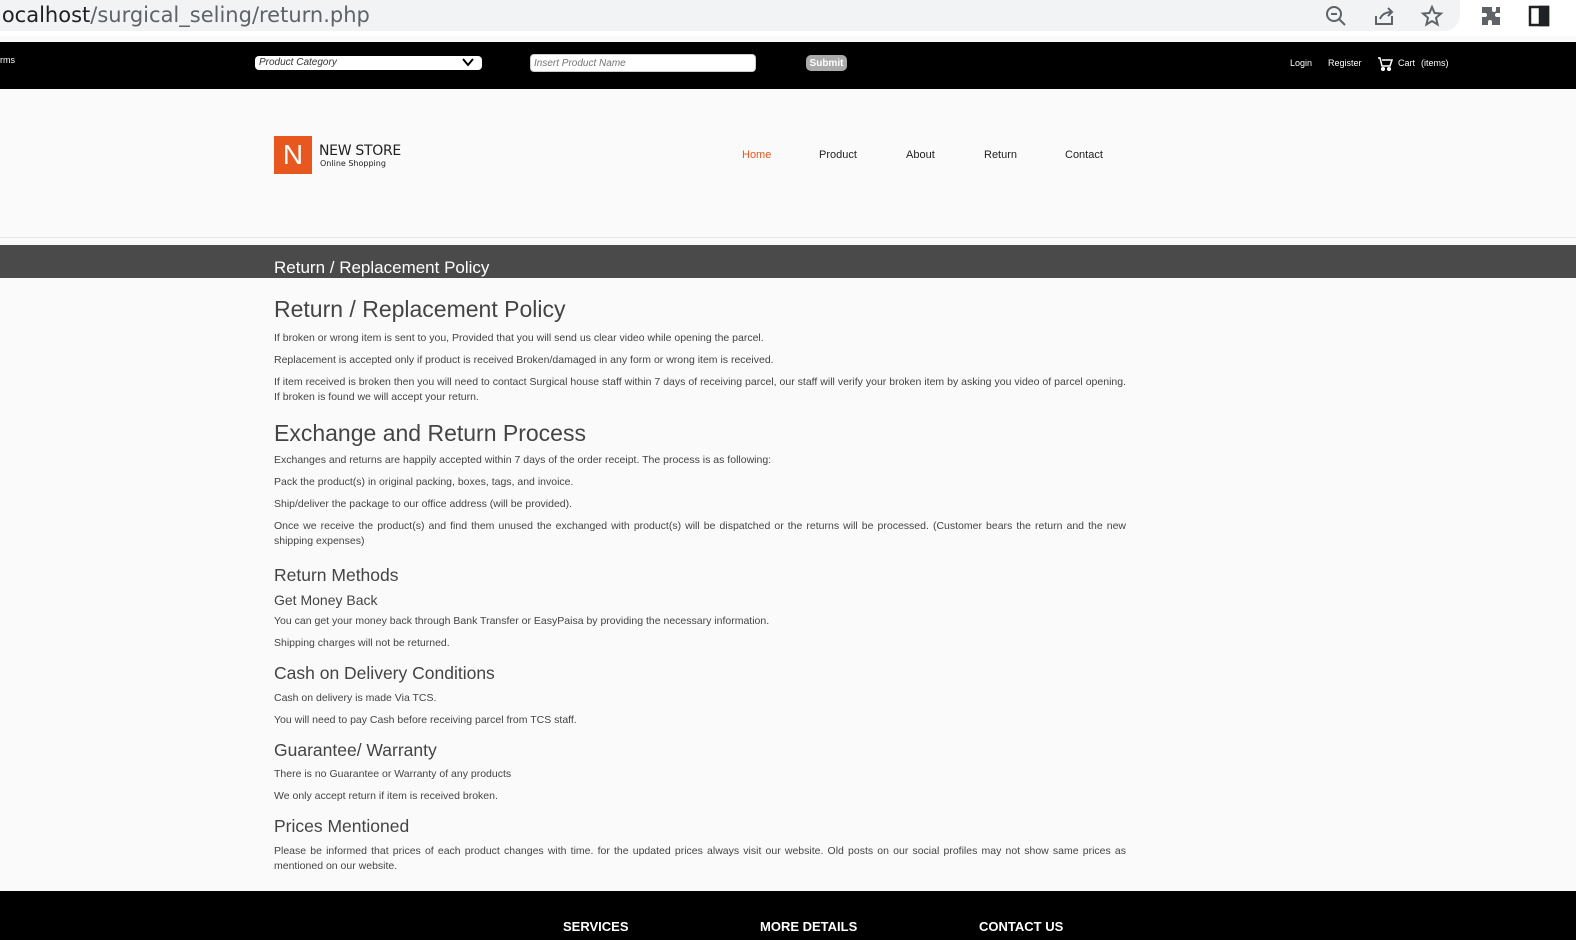 The height and width of the screenshot is (940, 1576). Describe the element at coordinates (1301, 63) in the screenshot. I see `login-link: Login` at that location.